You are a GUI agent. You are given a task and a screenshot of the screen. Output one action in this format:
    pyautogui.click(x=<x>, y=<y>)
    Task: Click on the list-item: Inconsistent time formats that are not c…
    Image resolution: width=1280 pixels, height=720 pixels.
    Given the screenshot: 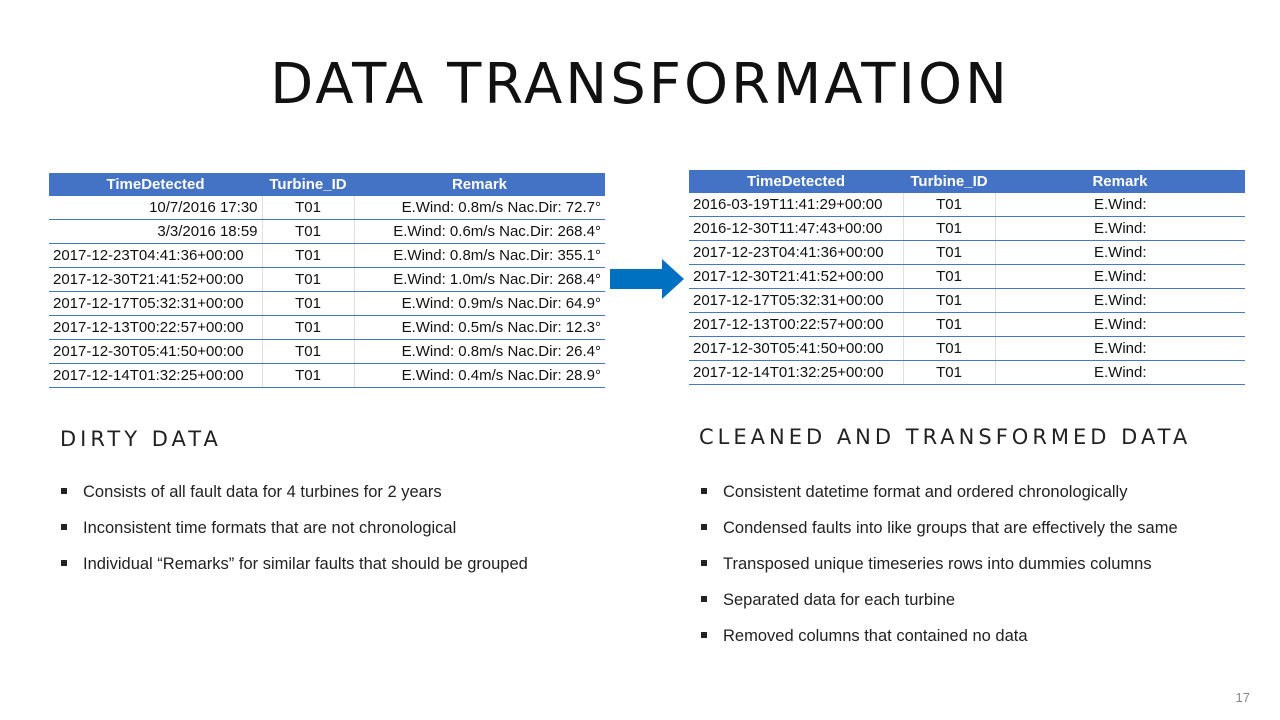 What is the action you would take?
    pyautogui.click(x=294, y=536)
    